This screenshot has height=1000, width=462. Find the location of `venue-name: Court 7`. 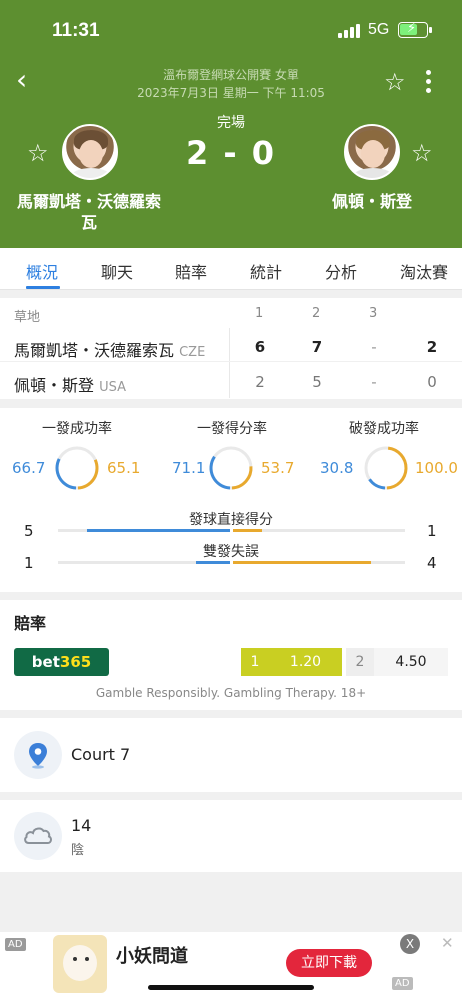

venue-name: Court 7 is located at coordinates (101, 754).